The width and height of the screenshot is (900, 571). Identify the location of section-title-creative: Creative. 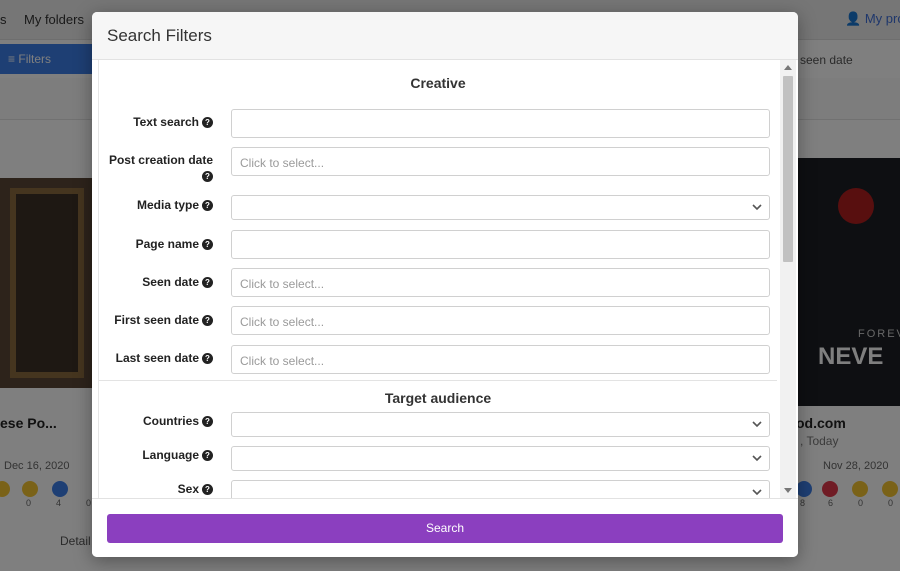
(438, 83).